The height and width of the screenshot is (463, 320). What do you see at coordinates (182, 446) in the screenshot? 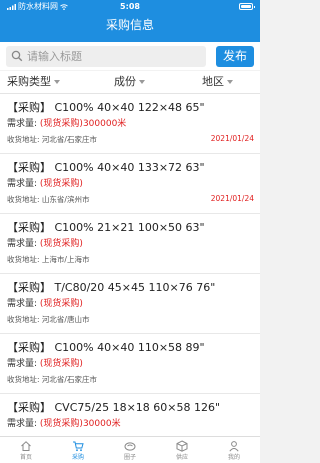
I see `box-icon` at bounding box center [182, 446].